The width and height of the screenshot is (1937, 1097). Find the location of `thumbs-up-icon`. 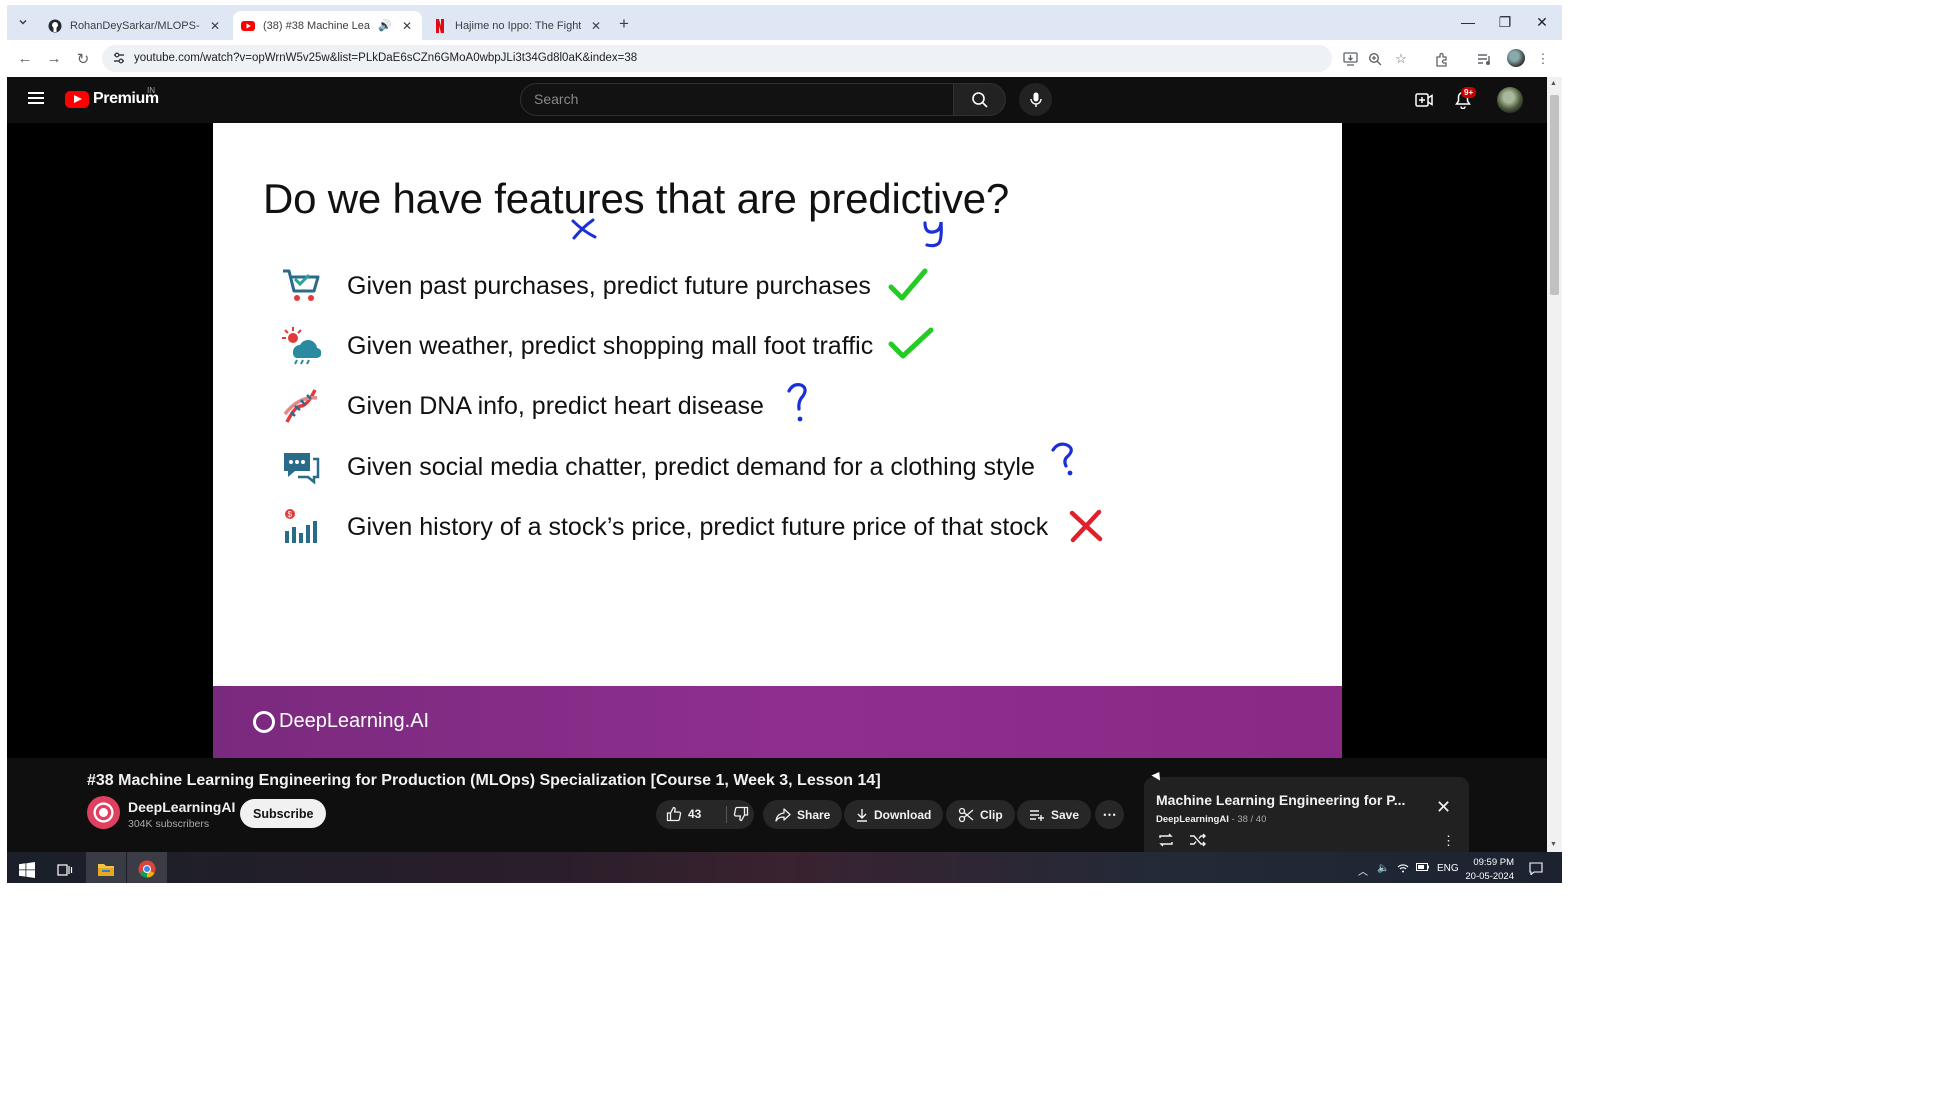

thumbs-up-icon is located at coordinates (674, 814).